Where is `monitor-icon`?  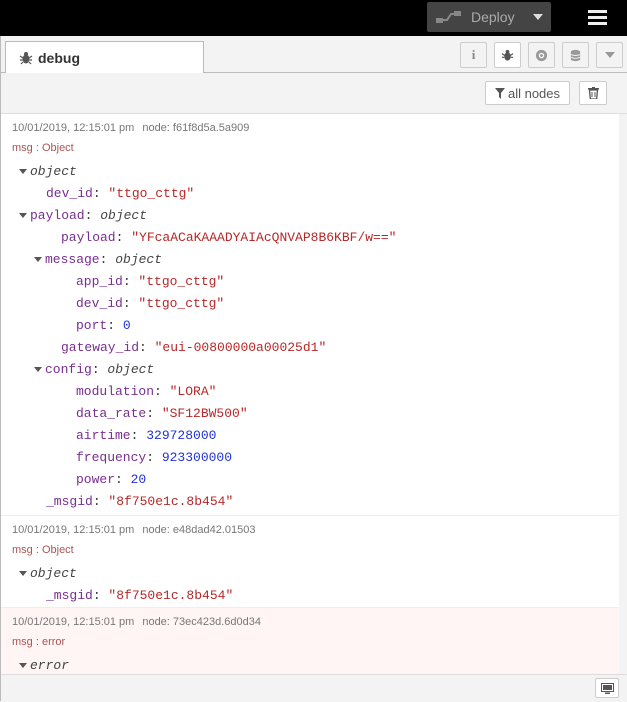
monitor-icon is located at coordinates (607, 688).